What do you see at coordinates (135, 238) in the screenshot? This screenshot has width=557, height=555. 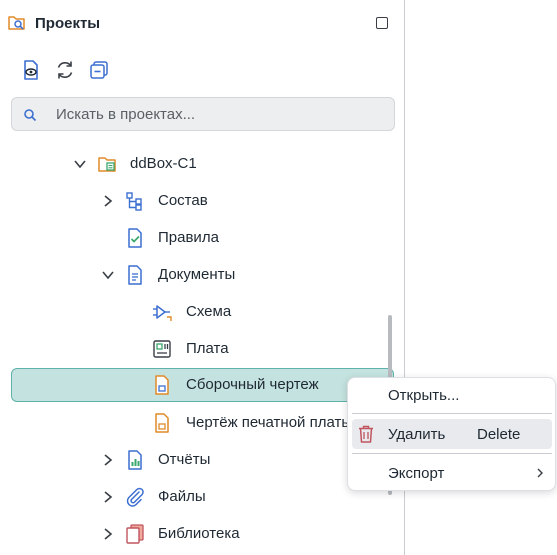 I see `rules-icon` at bounding box center [135, 238].